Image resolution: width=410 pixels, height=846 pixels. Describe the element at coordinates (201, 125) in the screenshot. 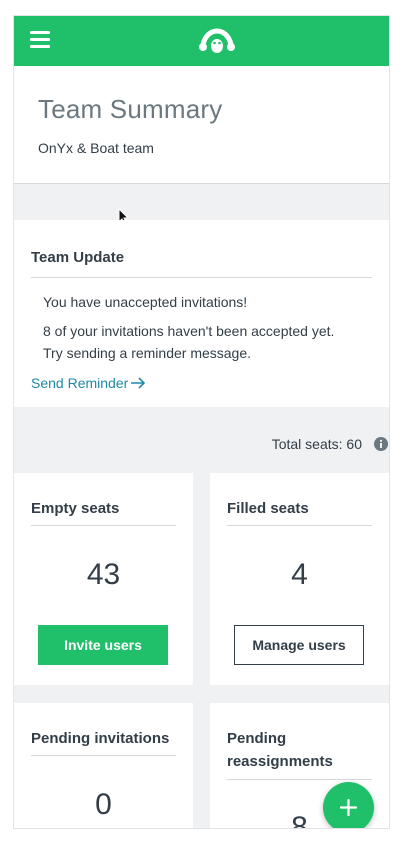

I see `team-summary-header: Team Summary OnYx & Boat team` at that location.